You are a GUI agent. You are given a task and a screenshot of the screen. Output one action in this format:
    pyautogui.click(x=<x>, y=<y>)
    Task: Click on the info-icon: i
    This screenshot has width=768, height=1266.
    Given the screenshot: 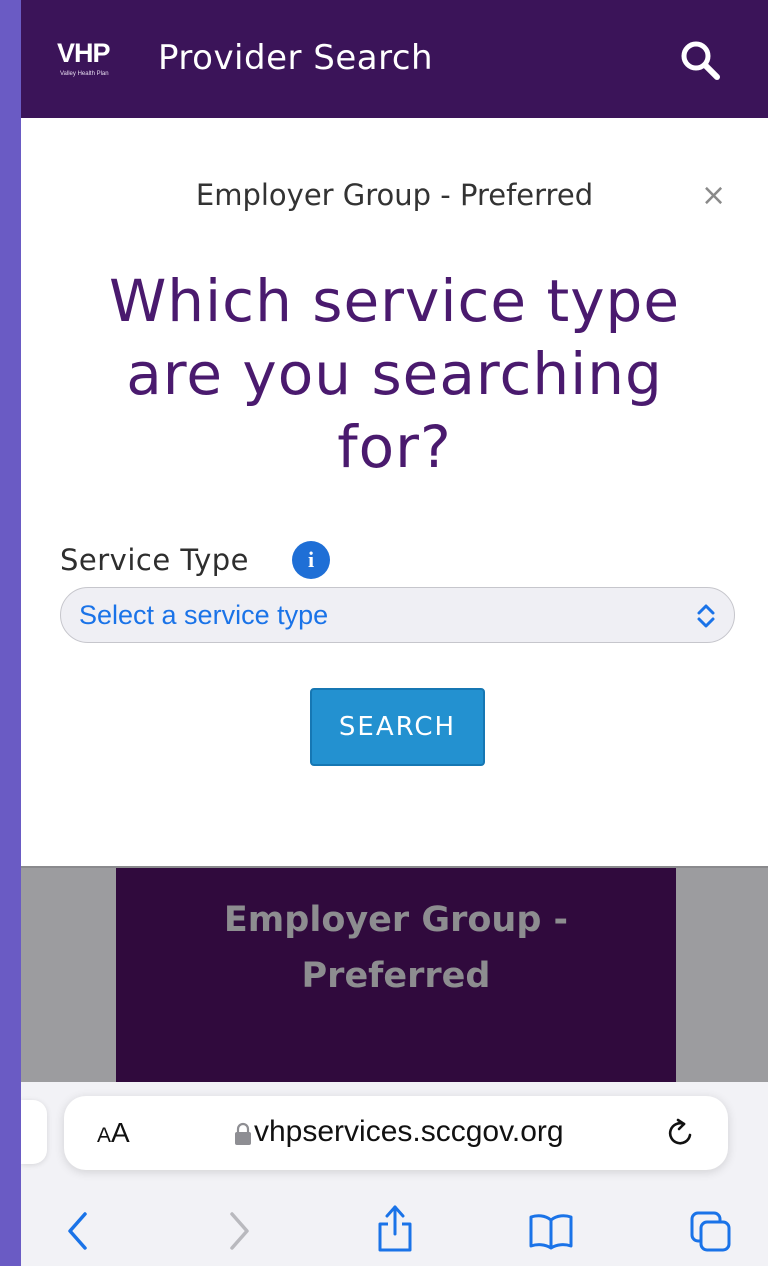 What is the action you would take?
    pyautogui.click(x=311, y=560)
    